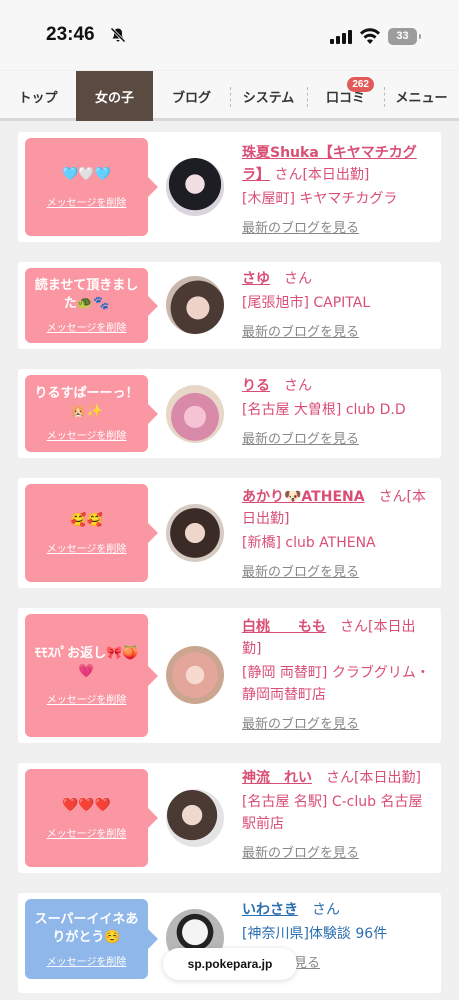  I want to click on message-bubble: ﾓﾓｽﾊﾟお返し🎀🍑💗 メッセージを削除, so click(91, 675).